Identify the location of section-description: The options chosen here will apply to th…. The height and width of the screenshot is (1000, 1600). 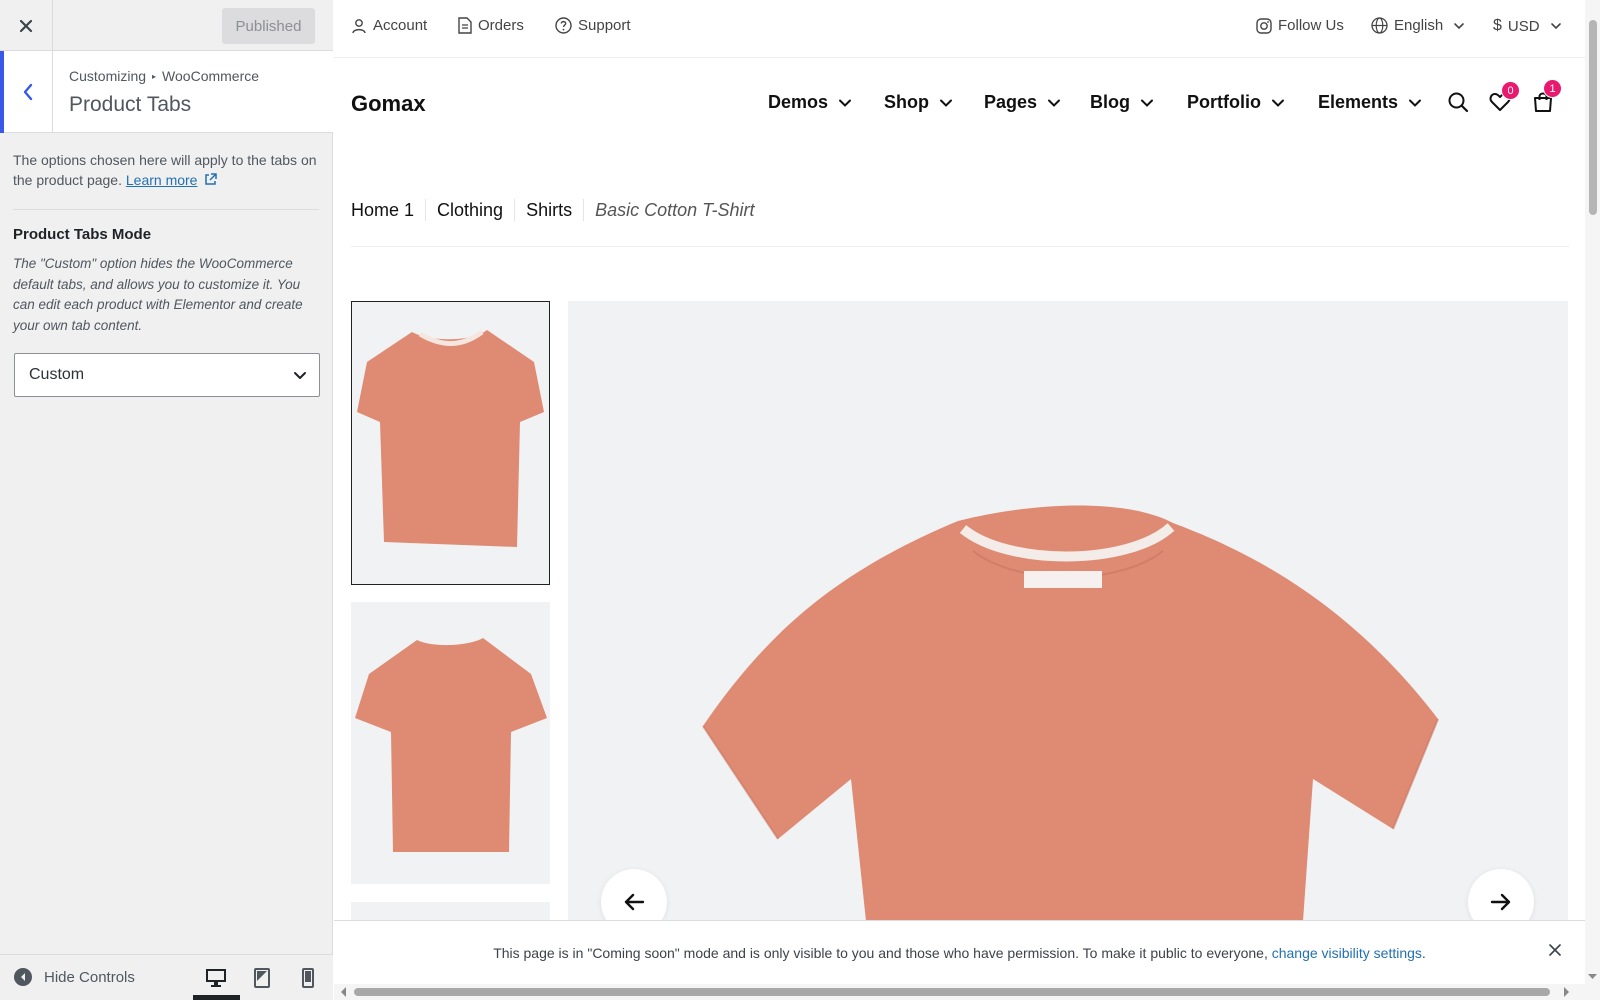
(165, 170).